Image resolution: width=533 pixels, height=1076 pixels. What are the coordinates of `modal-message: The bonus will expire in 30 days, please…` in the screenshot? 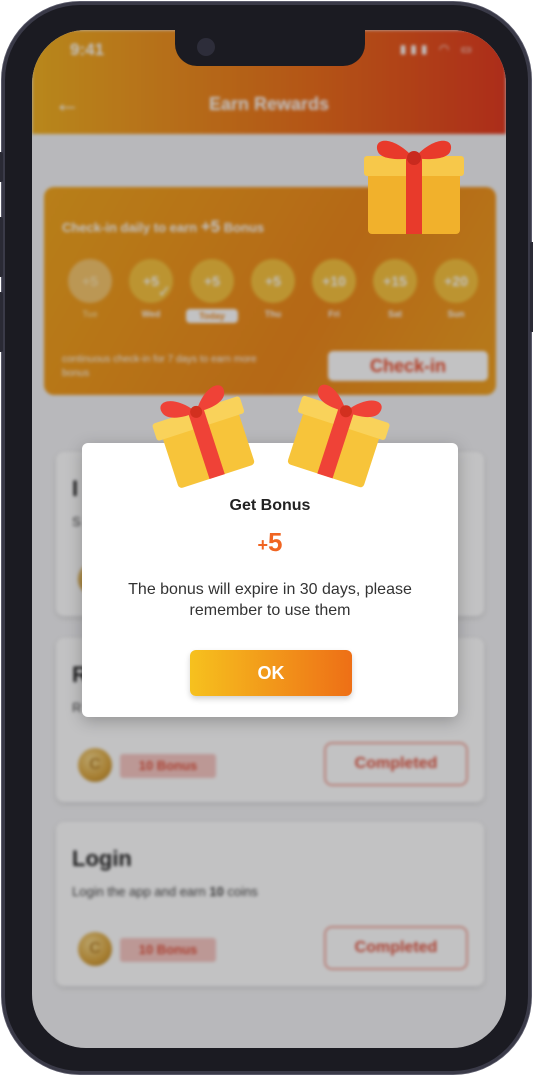 It's located at (270, 600).